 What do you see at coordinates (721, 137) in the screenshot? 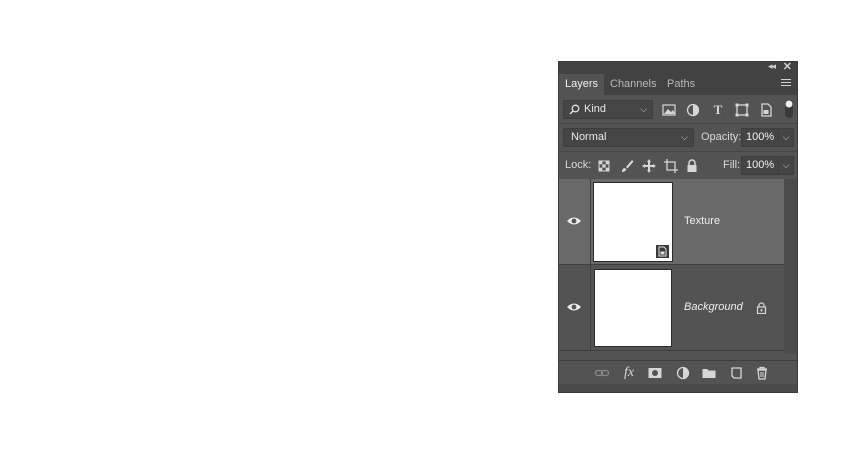
I see `opacity-label: Opacity:` at bounding box center [721, 137].